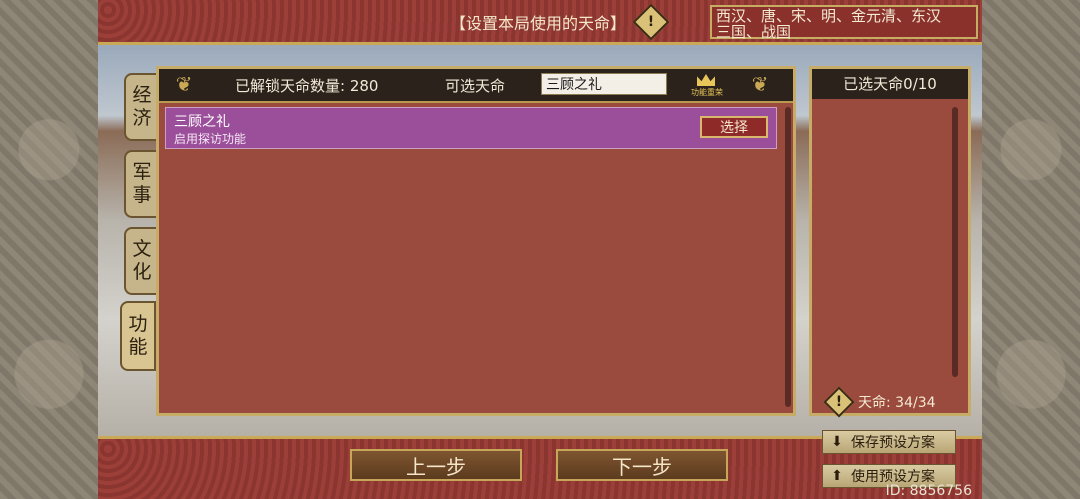 The height and width of the screenshot is (499, 1080). I want to click on panel-header: ❦ 已解锁天命数量: 280 可选天命 功能重荣 ❦, so click(476, 86).